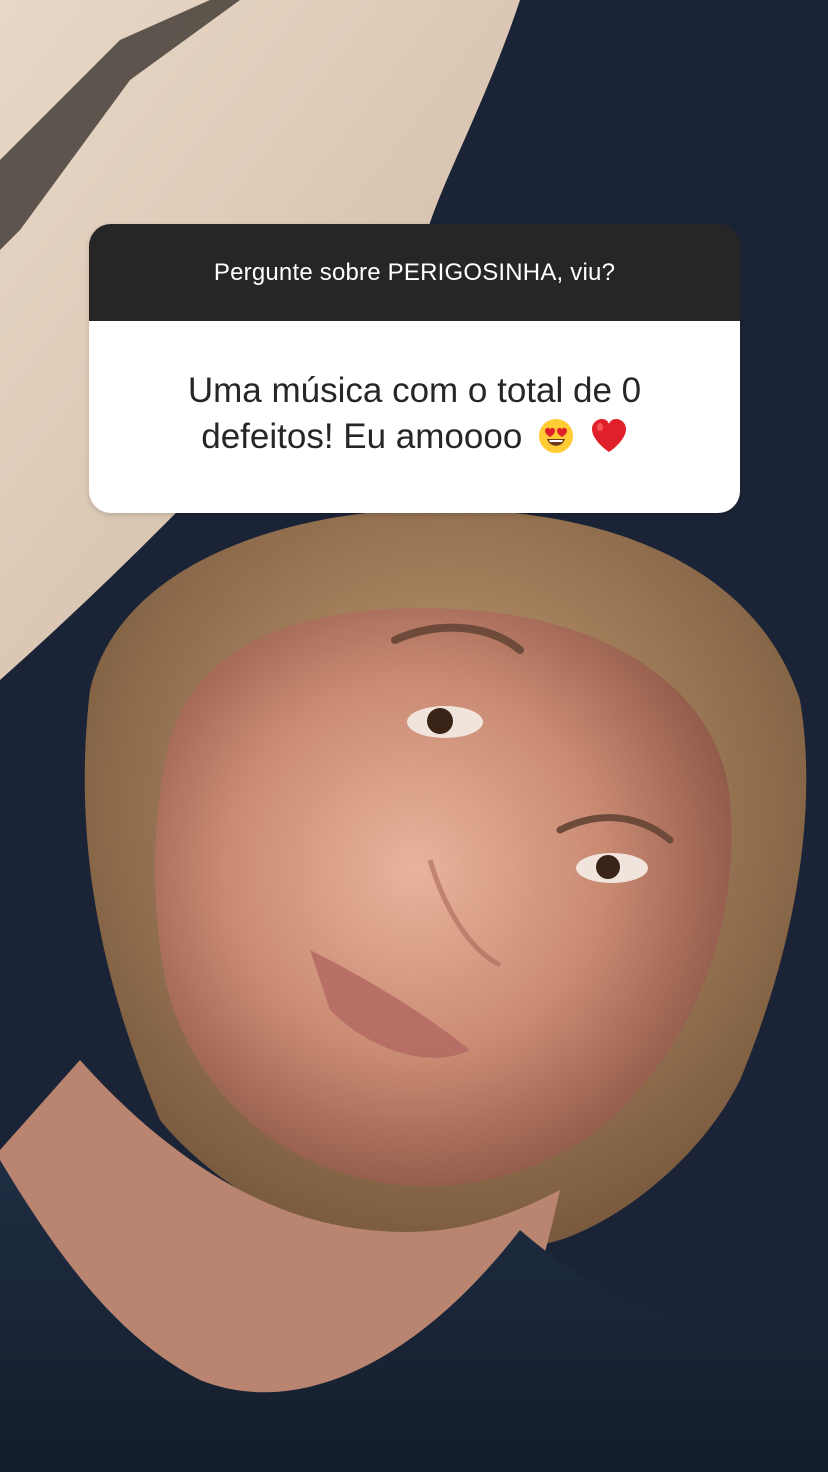 The width and height of the screenshot is (828, 1472). I want to click on question-prompt: Pergunte sobre PERIGOSINHA, viu?, so click(414, 272).